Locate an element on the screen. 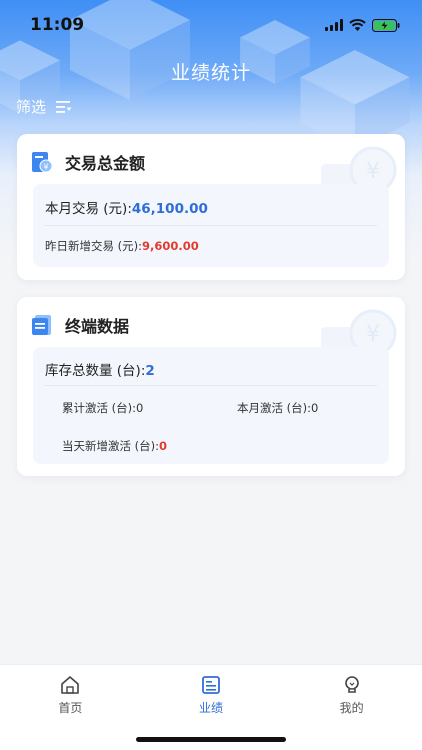 The width and height of the screenshot is (422, 750). yesterday-transaction-label: 昨日新增交易 (元): is located at coordinates (94, 246).